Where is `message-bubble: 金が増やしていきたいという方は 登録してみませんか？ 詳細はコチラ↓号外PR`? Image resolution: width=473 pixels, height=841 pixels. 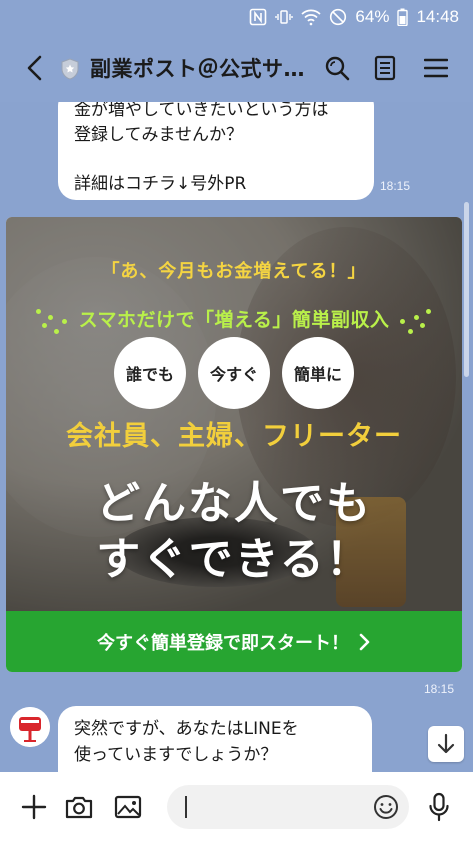
message-bubble: 金が増やしていきたいという方は 登録してみませんか？ 詳細はコチラ↓号外PR is located at coordinates (216, 151).